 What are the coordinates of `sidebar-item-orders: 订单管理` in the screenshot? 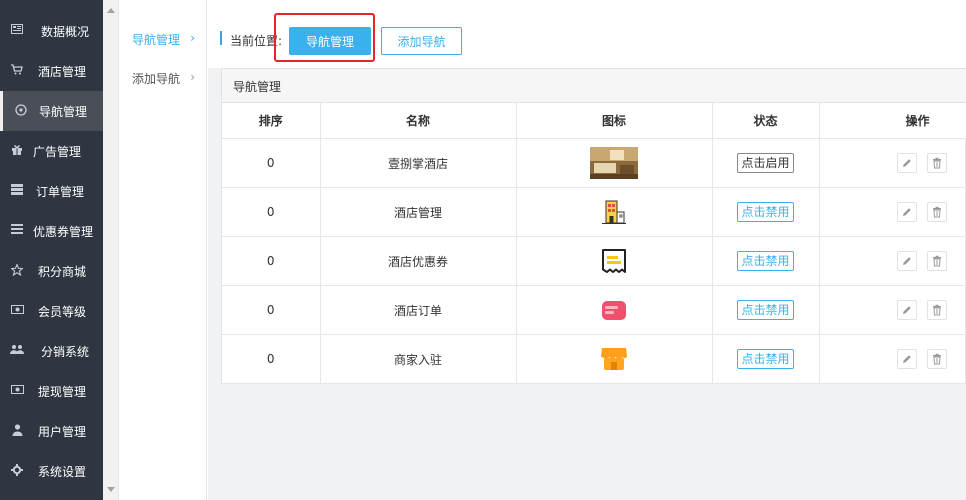 It's located at (51, 191).